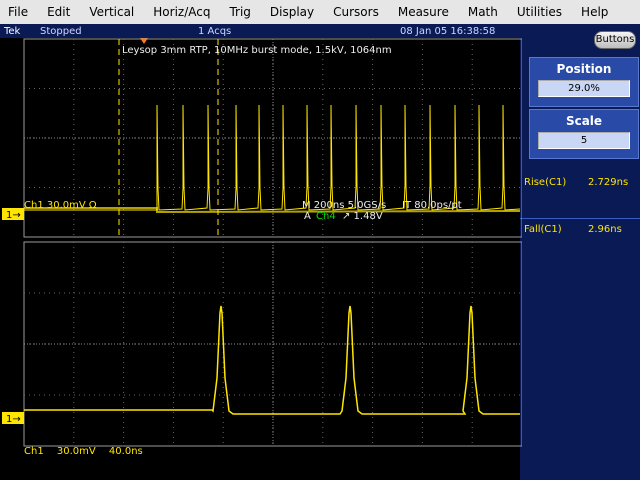 This screenshot has height=480, width=640. Describe the element at coordinates (448, 31) in the screenshot. I see `datetime: 08 Jan 05 16:38:58` at that location.